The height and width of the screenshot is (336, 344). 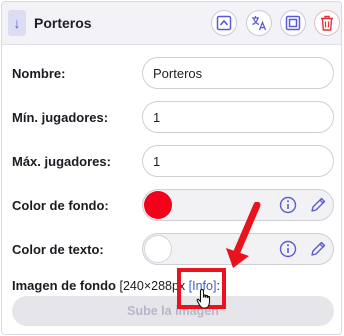 I want to click on max-jugadores-input: 1, so click(x=238, y=161).